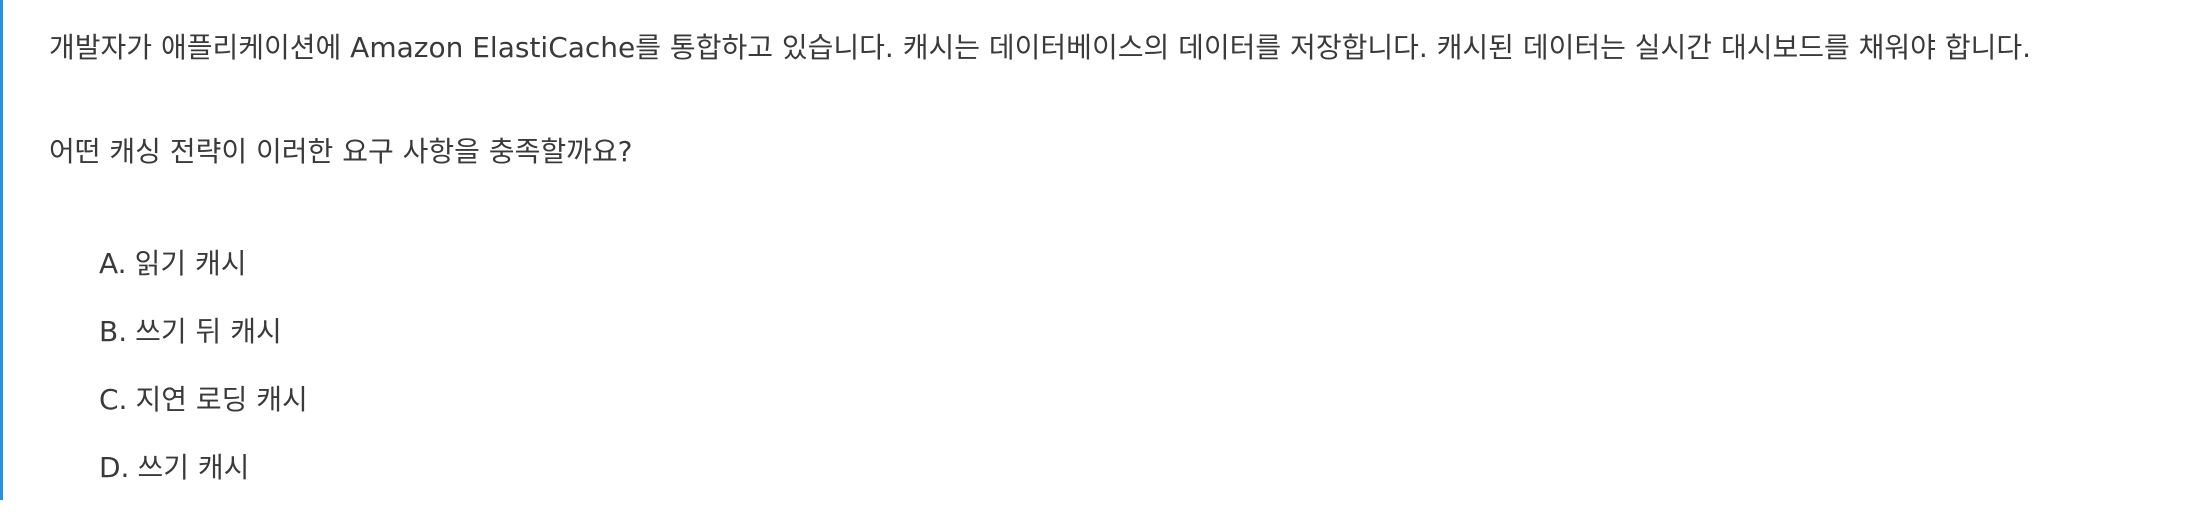 The height and width of the screenshot is (516, 2208). I want to click on option-letter: D., so click(114, 467).